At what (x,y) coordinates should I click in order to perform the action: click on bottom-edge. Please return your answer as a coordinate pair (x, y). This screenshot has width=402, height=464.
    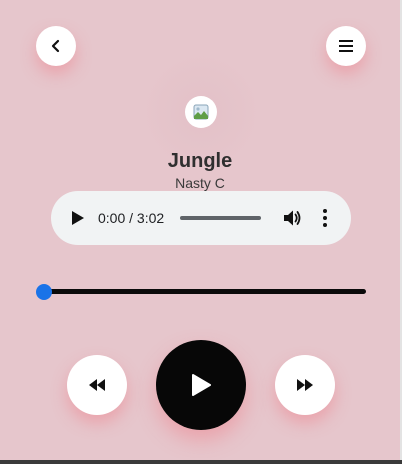
    Looking at the image, I should click on (201, 462).